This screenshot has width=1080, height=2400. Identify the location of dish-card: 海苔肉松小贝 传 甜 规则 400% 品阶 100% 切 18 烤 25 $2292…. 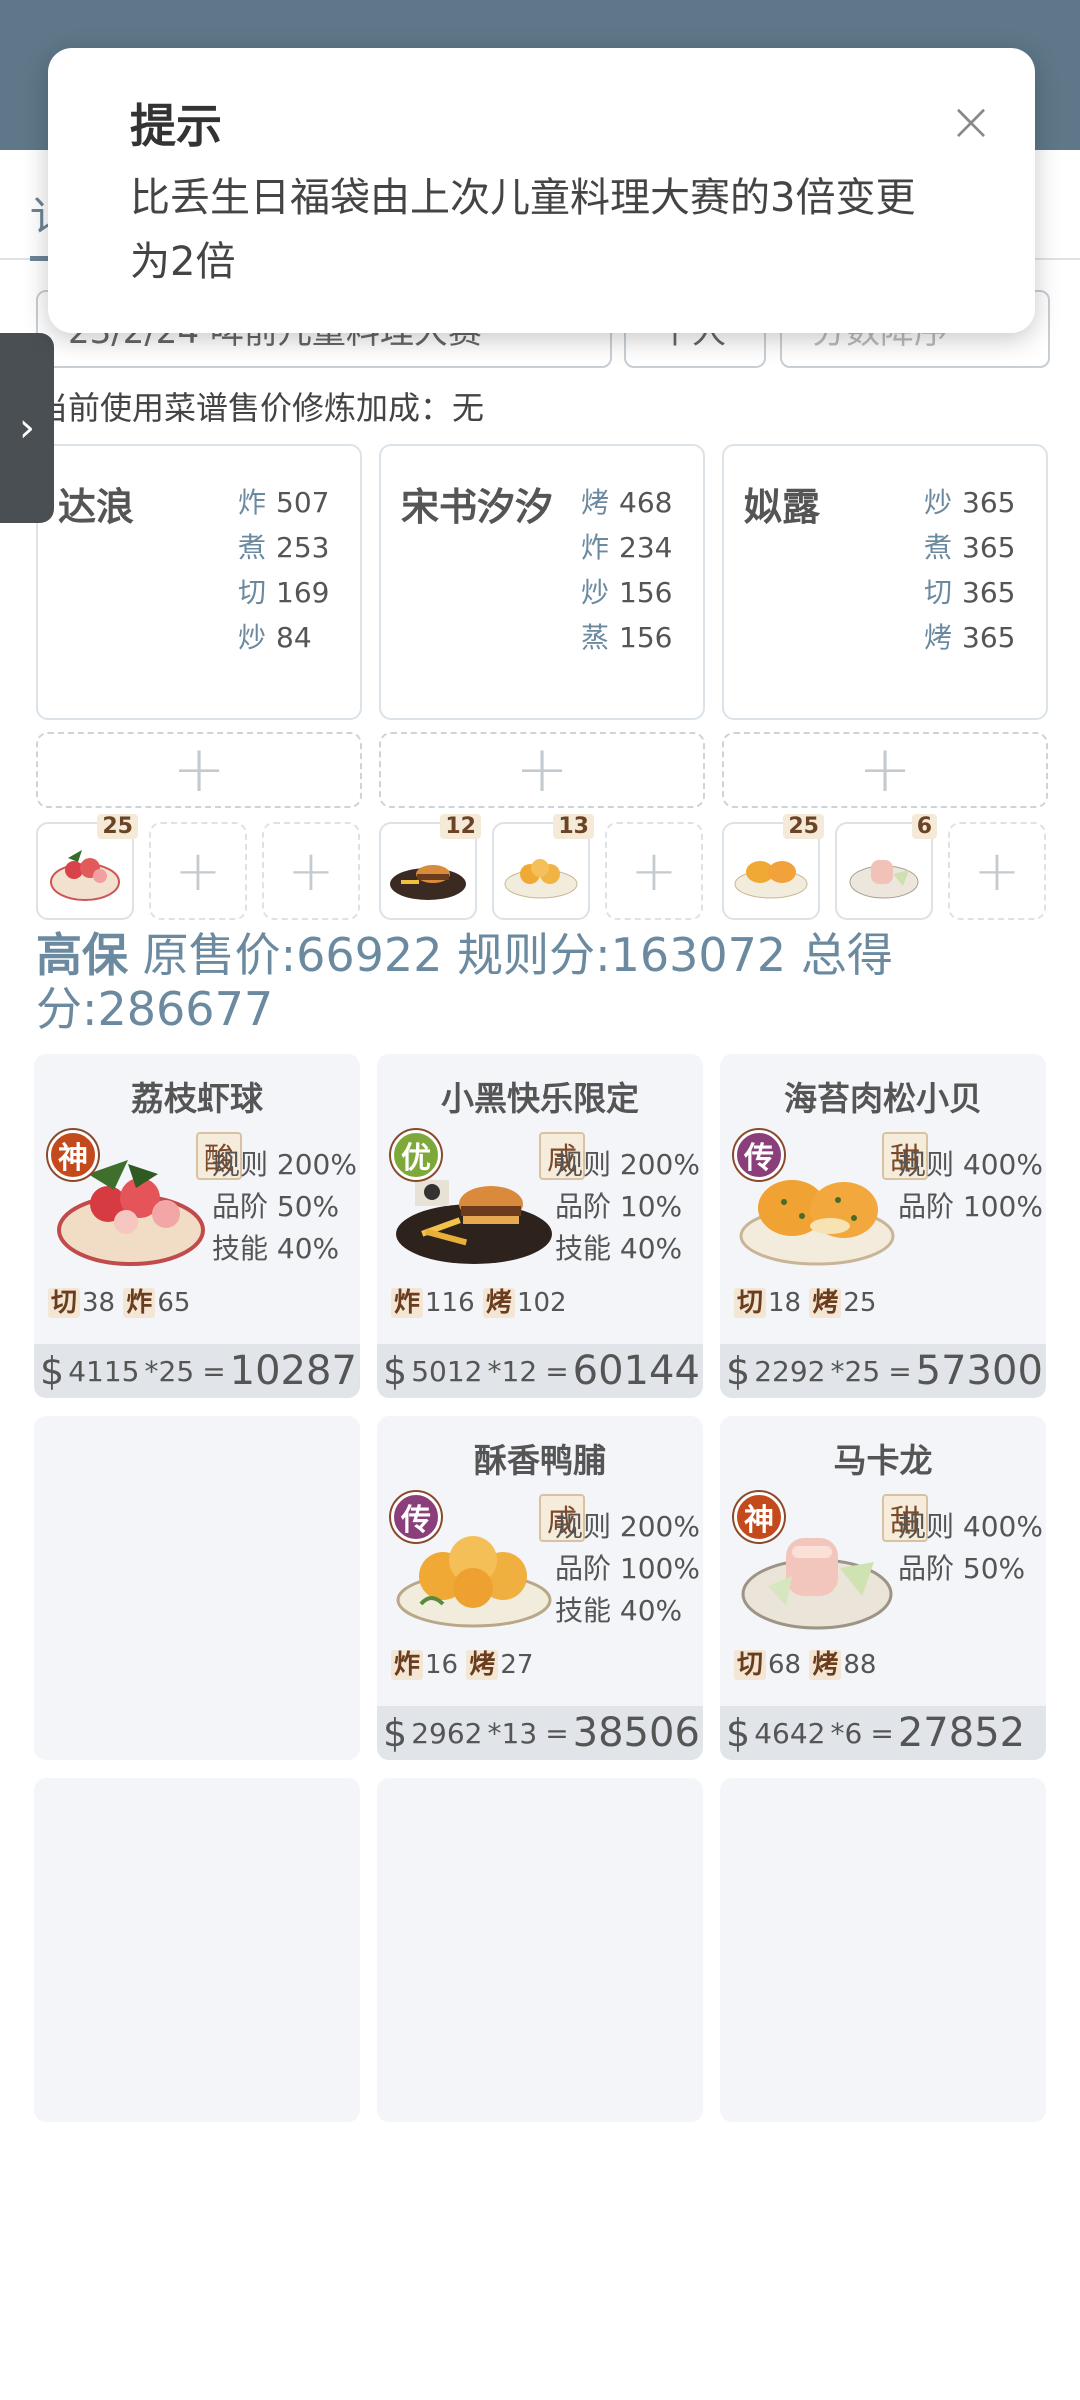
(883, 1226).